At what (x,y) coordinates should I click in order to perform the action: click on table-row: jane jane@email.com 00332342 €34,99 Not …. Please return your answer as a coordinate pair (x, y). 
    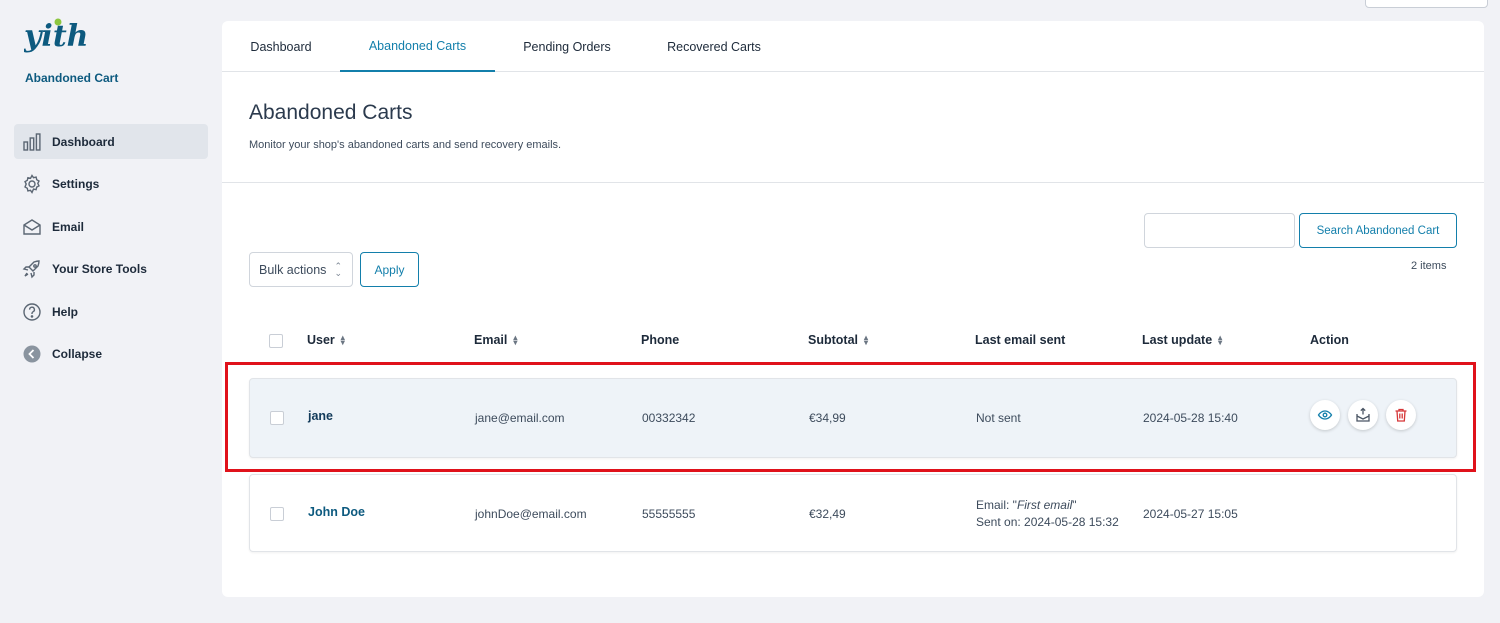
    Looking at the image, I should click on (853, 418).